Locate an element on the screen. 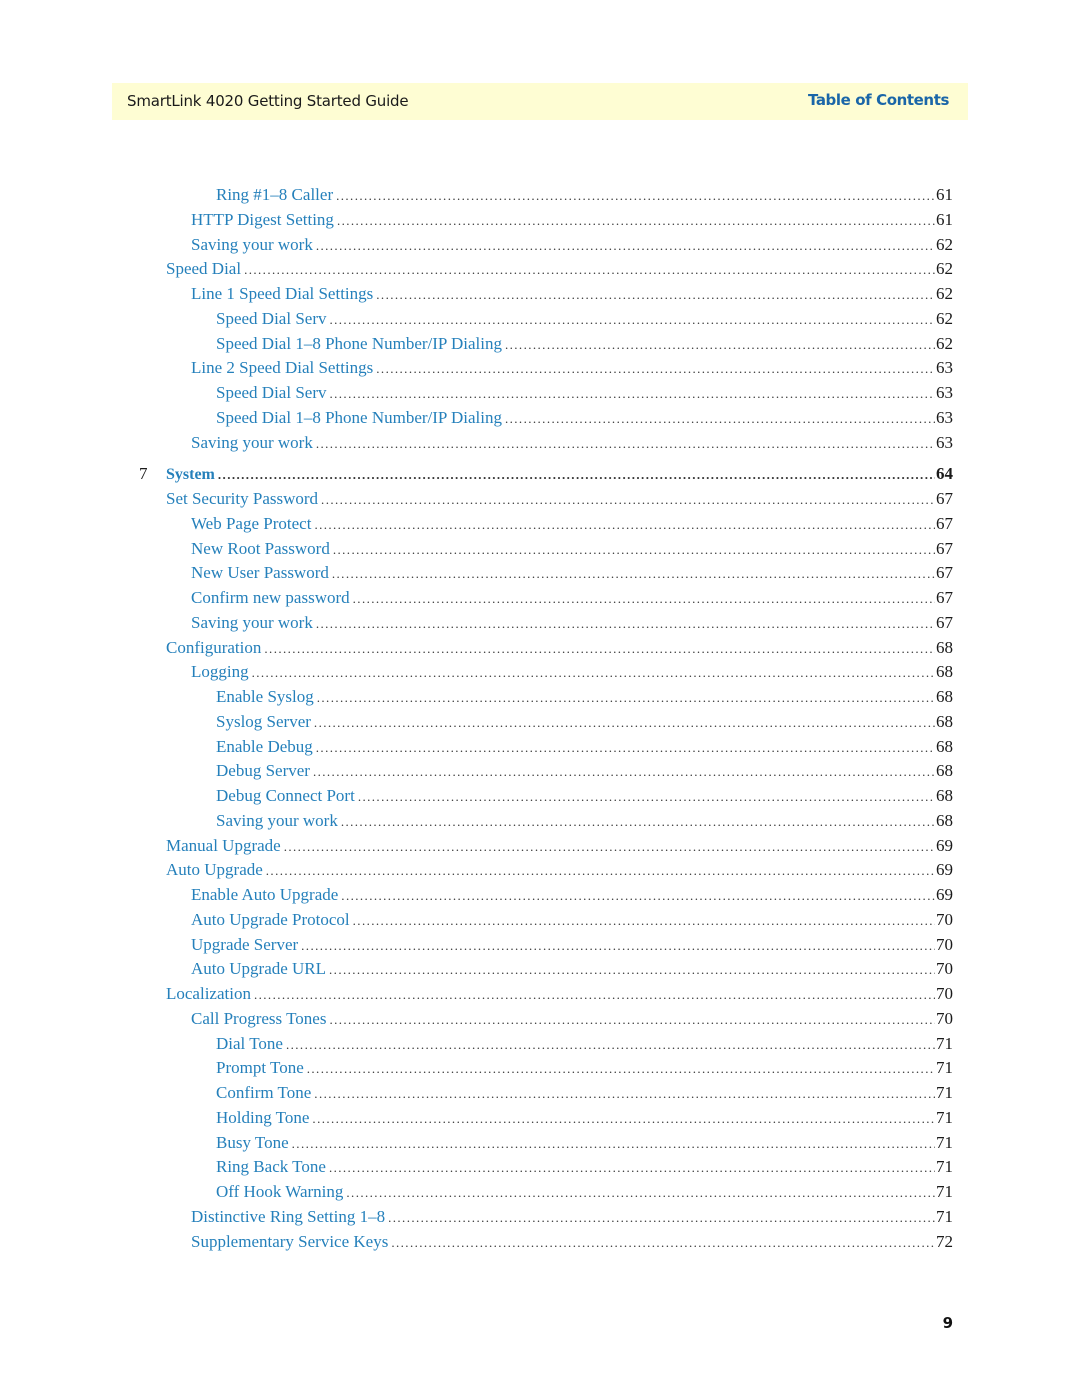 This screenshot has width=1080, height=1397. toc-entry: Confirm new password 67 is located at coordinates (572, 600).